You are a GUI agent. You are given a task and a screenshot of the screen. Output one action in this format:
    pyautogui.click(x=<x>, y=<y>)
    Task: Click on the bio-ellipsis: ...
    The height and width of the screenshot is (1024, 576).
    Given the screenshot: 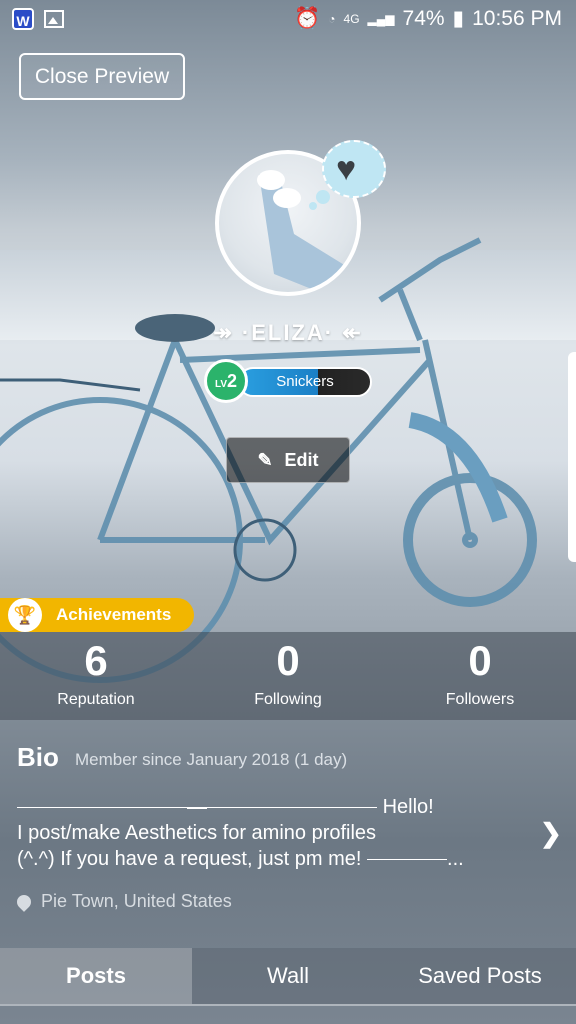 What is the action you would take?
    pyautogui.click(x=455, y=859)
    